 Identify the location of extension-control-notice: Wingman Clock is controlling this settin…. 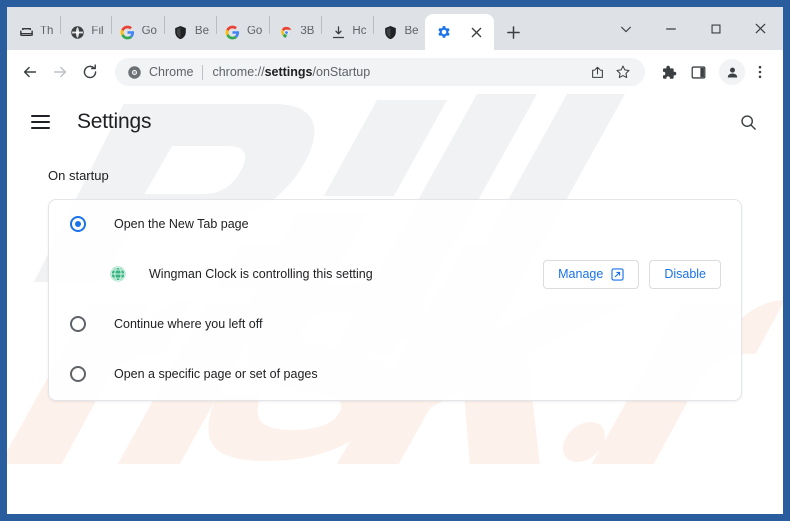
(395, 274).